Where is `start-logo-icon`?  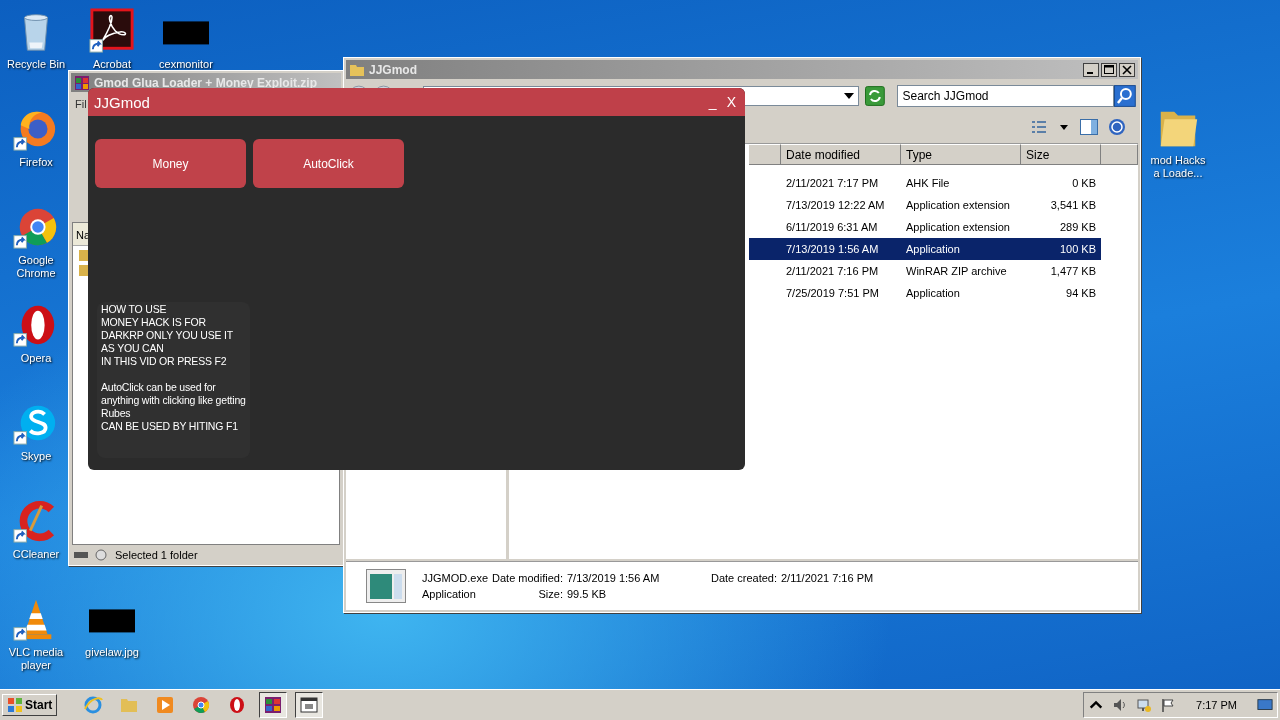
start-logo-icon is located at coordinates (15, 705).